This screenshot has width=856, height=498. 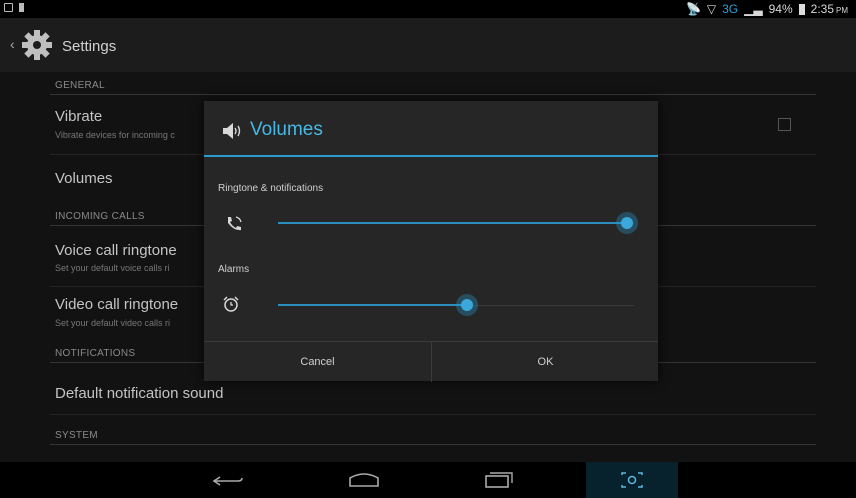 I want to click on network-type: 3G, so click(x=730, y=9).